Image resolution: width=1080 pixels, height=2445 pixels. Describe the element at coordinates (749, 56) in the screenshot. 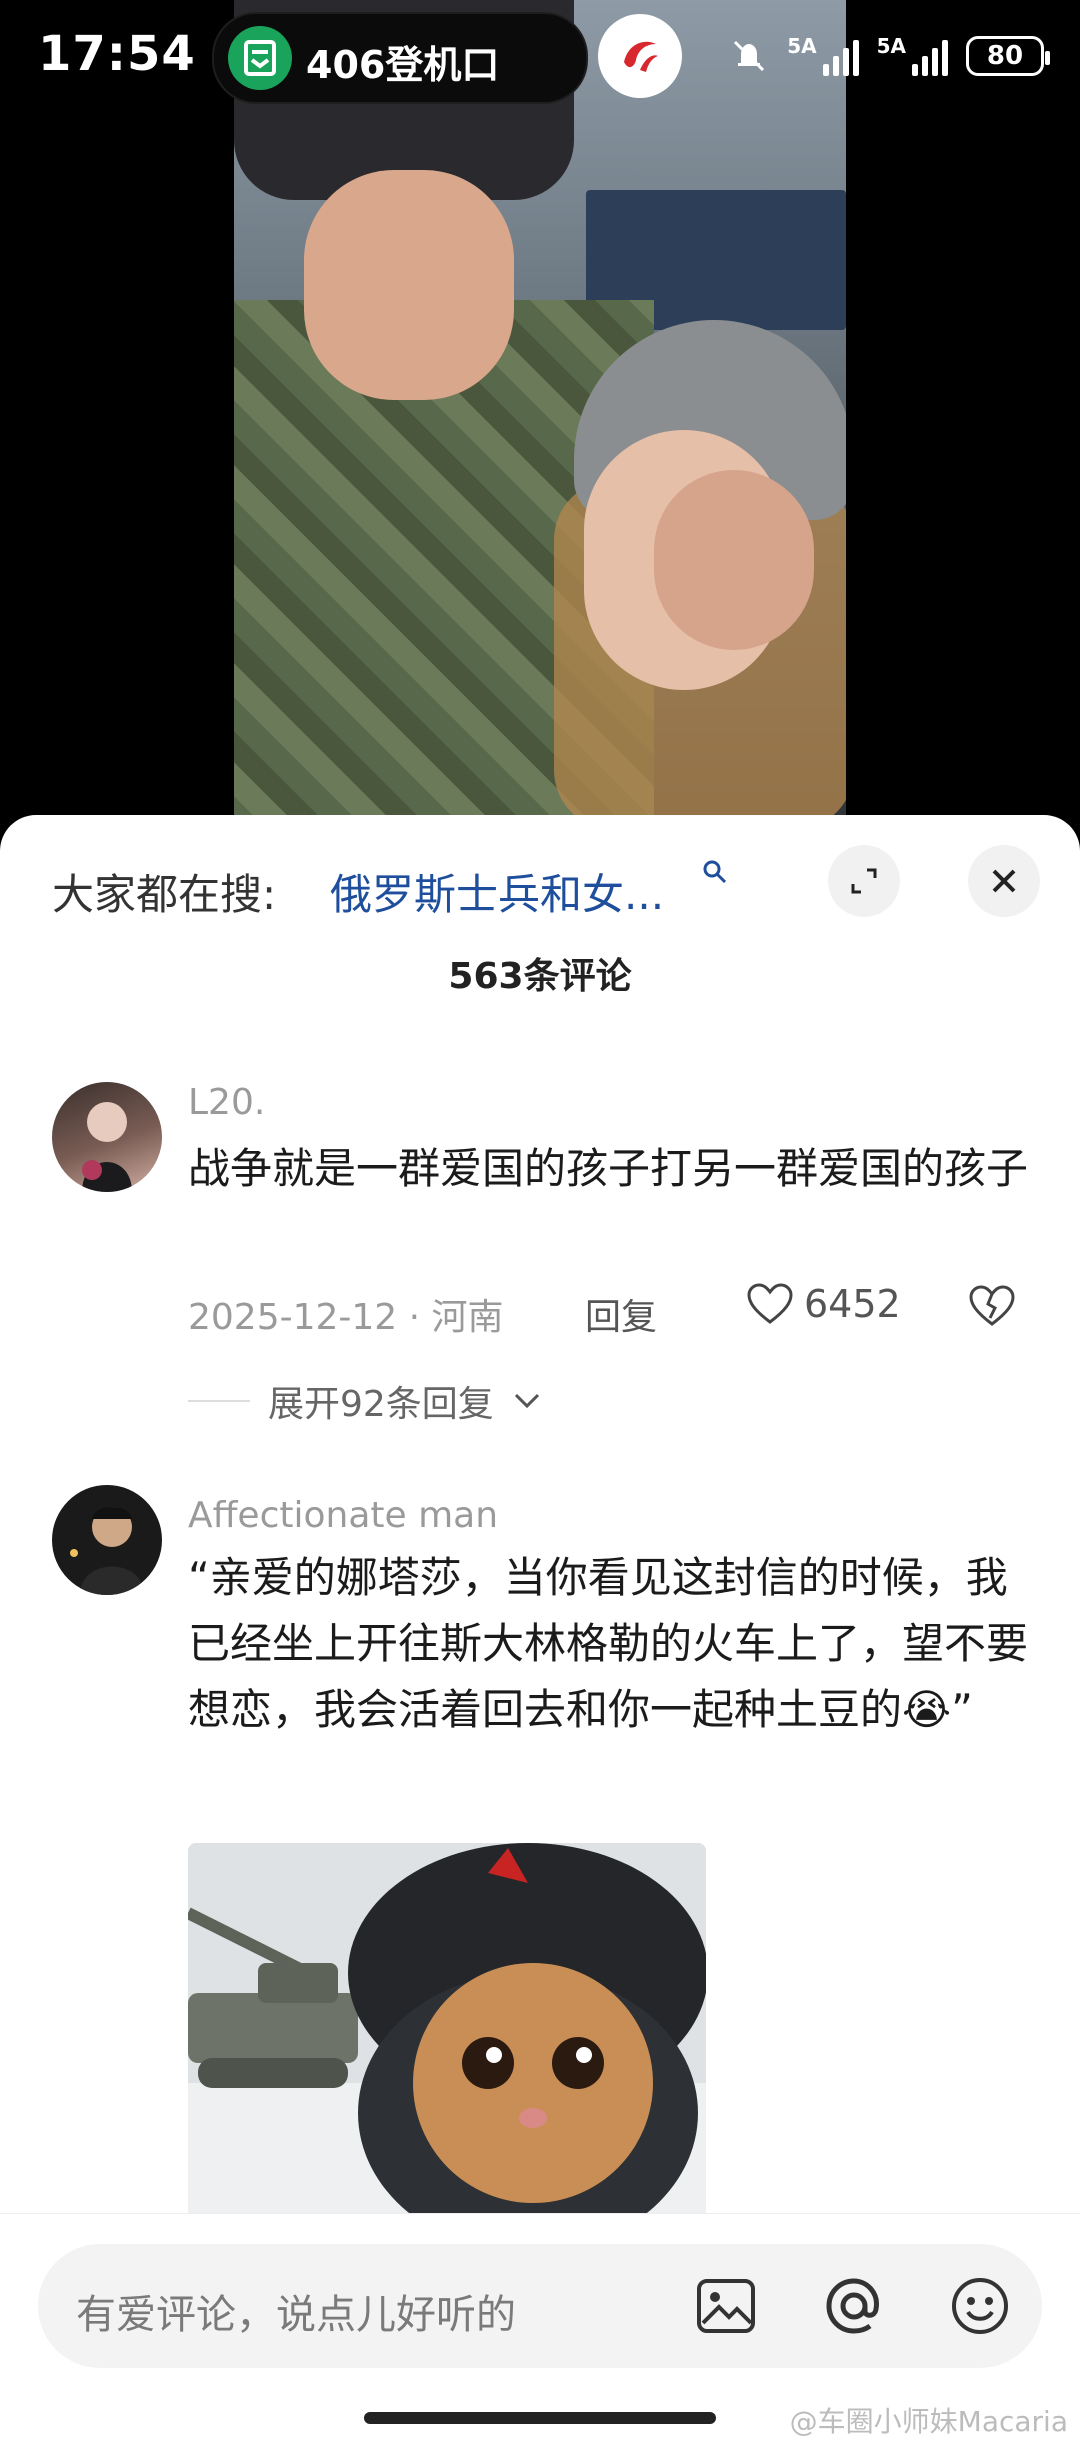

I see `mute-icon` at that location.